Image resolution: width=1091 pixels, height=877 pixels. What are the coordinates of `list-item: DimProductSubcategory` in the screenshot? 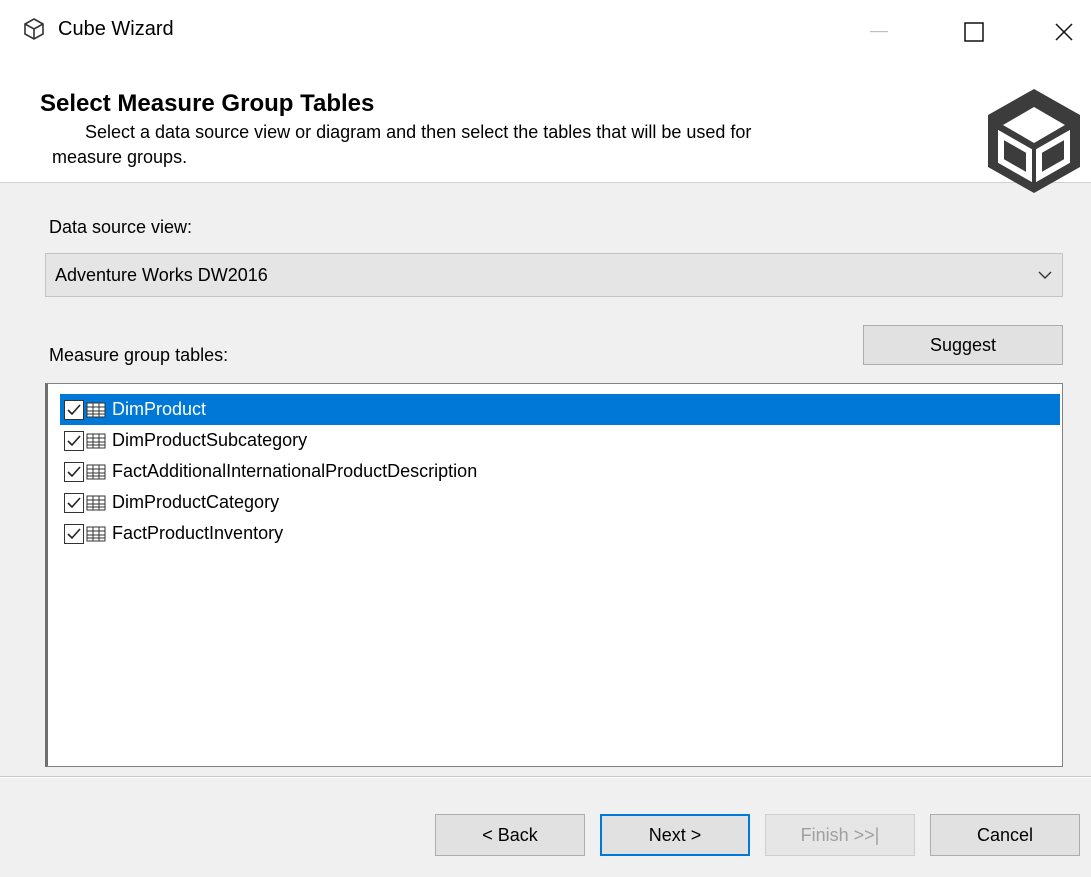 It's located at (560, 440).